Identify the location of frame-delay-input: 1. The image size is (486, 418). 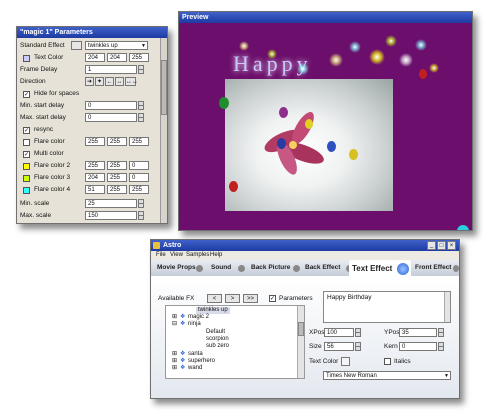
(111, 69).